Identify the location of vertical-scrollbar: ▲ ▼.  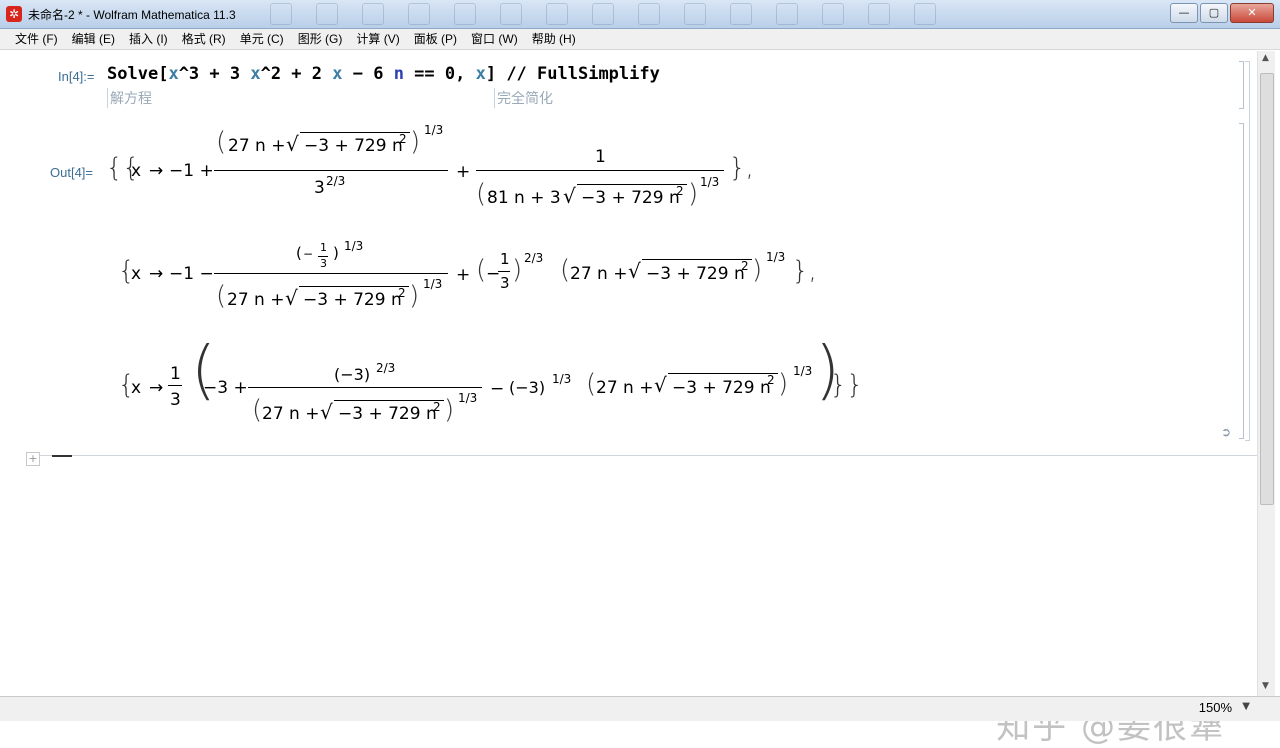
(1266, 373).